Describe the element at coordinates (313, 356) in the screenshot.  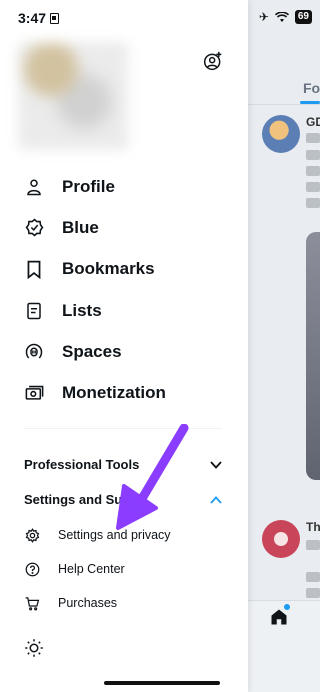
I see `post-image` at that location.